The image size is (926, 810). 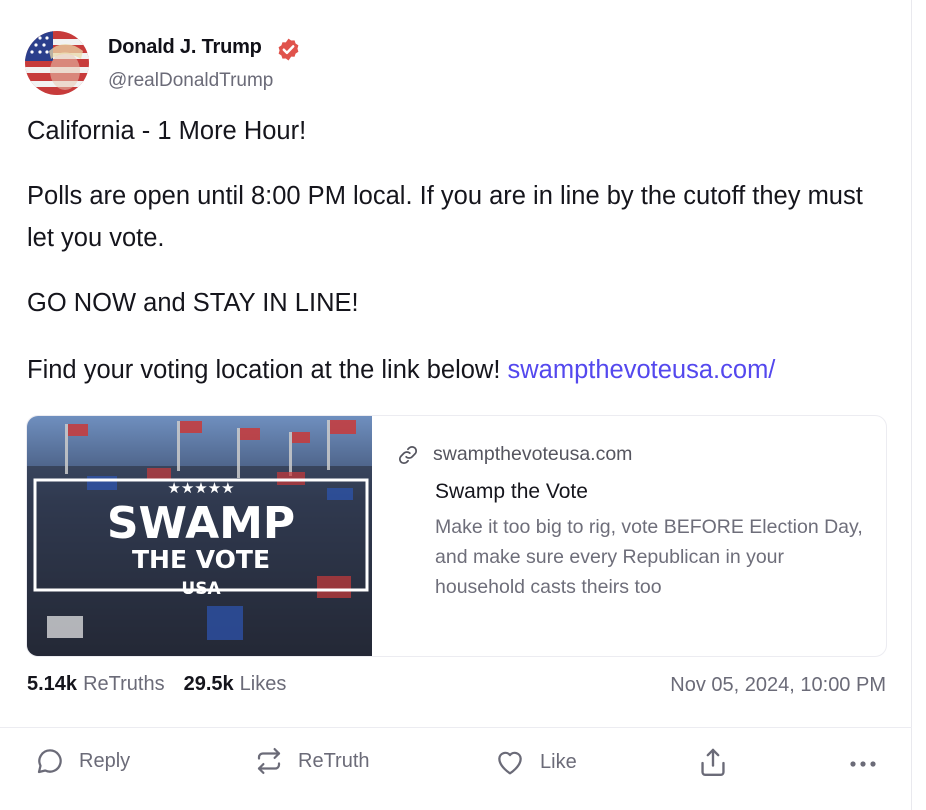 What do you see at coordinates (535, 762) in the screenshot?
I see `like-button: Like` at bounding box center [535, 762].